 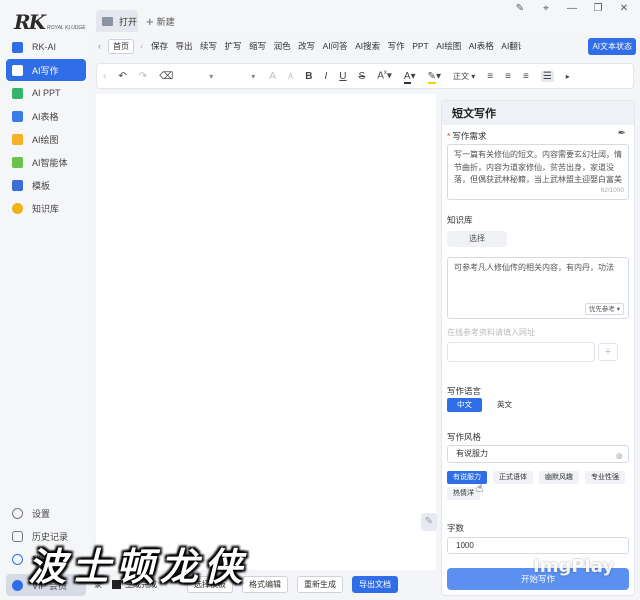 What do you see at coordinates (477, 239) in the screenshot?
I see `choose-knowledge-button: 选择` at bounding box center [477, 239].